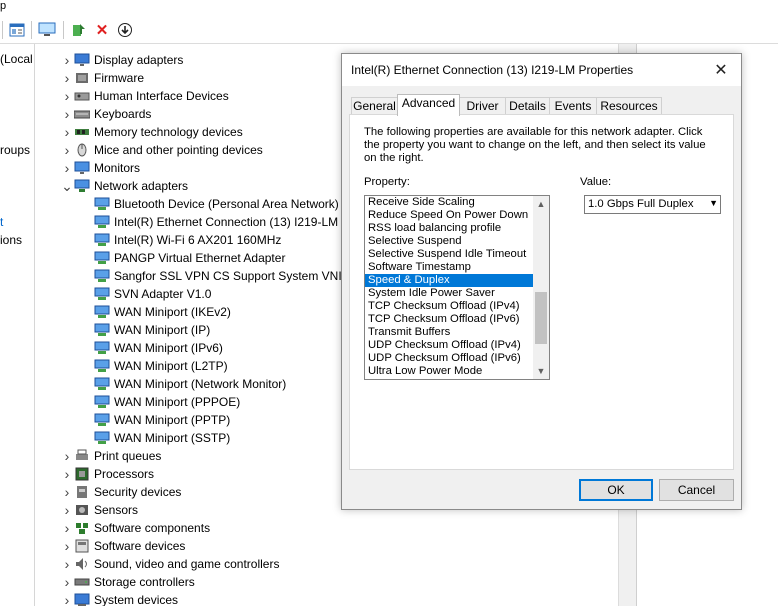  I want to click on tree-item: › Sound, video and game controllers, so click(170, 564).